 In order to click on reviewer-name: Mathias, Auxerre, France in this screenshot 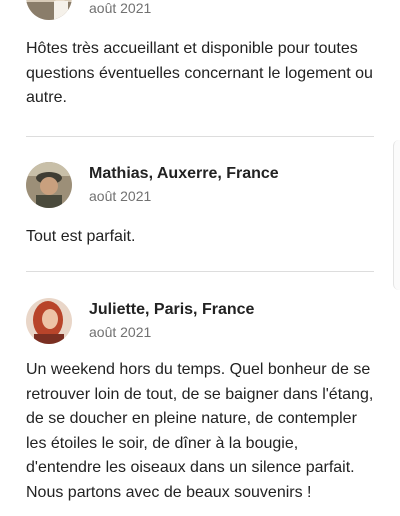, I will do `click(184, 173)`.